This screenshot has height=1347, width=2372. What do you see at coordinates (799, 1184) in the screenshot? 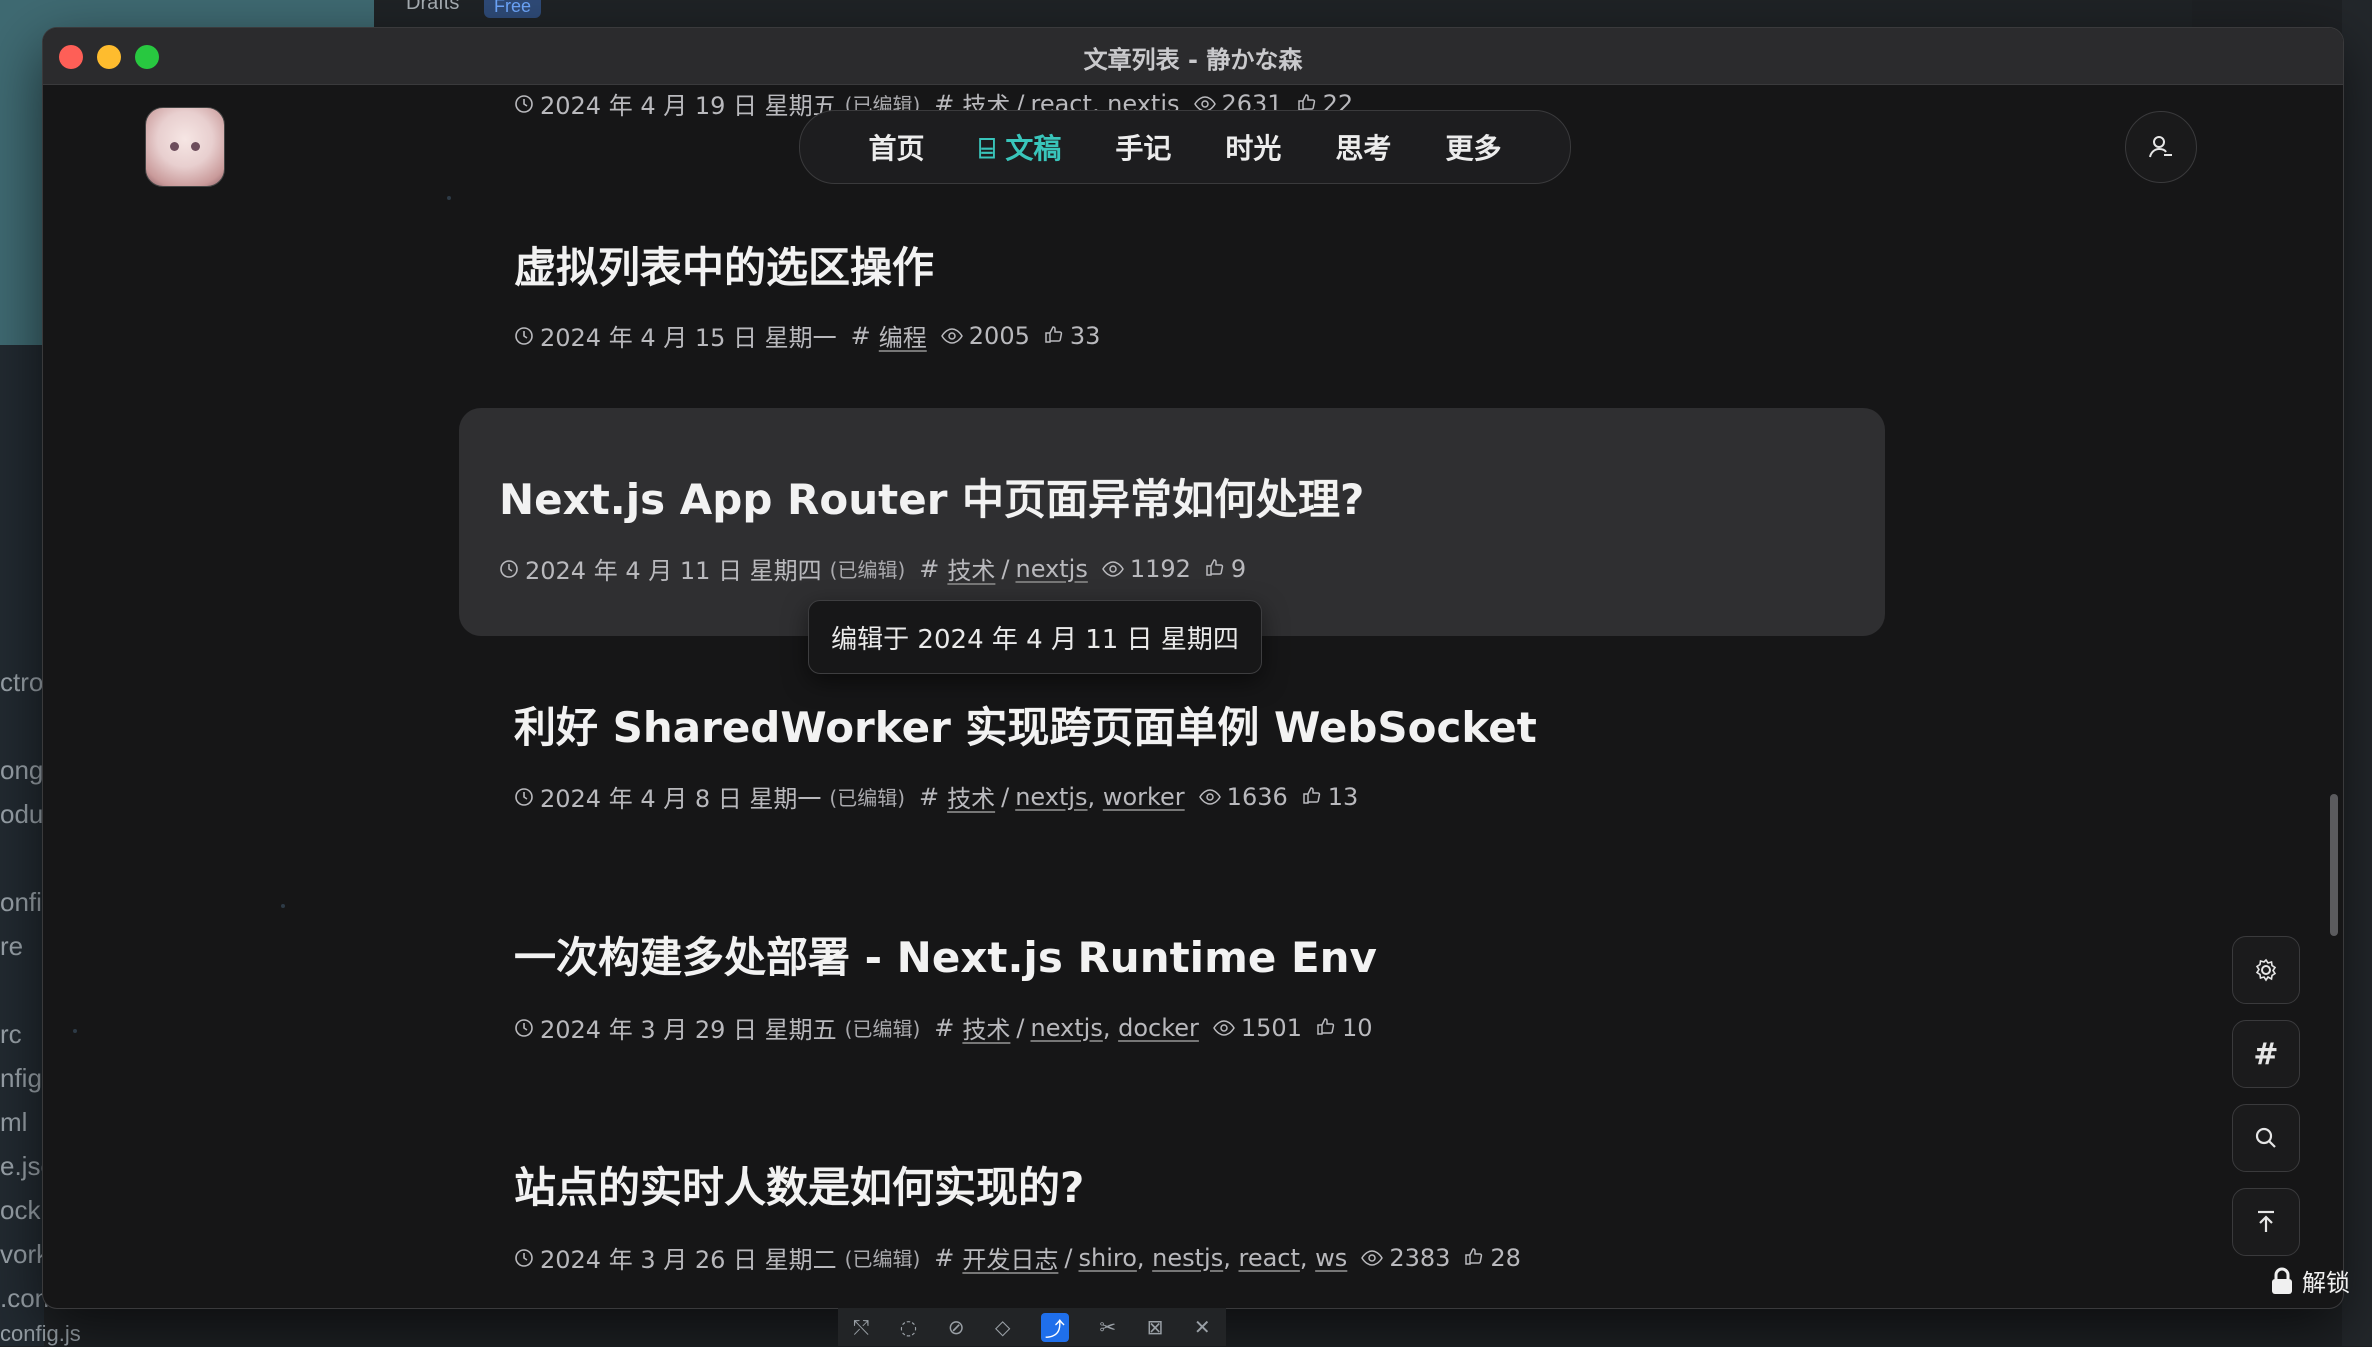
I see `post-title: 站点的实时人数是如何实现的?` at bounding box center [799, 1184].